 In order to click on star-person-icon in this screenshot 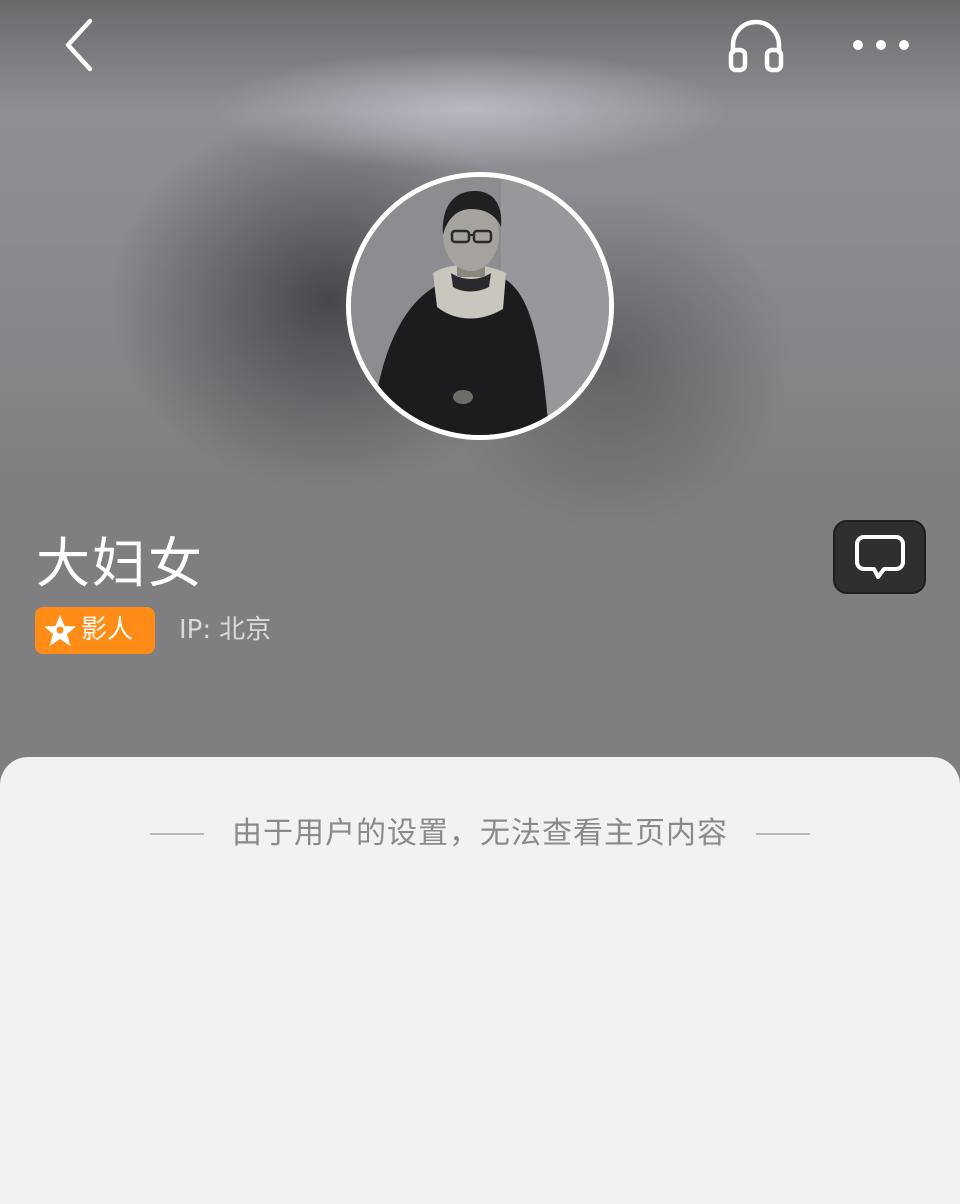, I will do `click(60, 630)`.